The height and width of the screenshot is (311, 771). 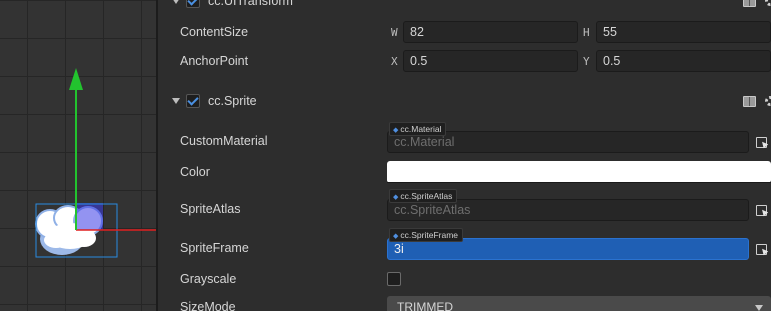 What do you see at coordinates (214, 61) in the screenshot?
I see `anchor-point-label: AnchorPoint` at bounding box center [214, 61].